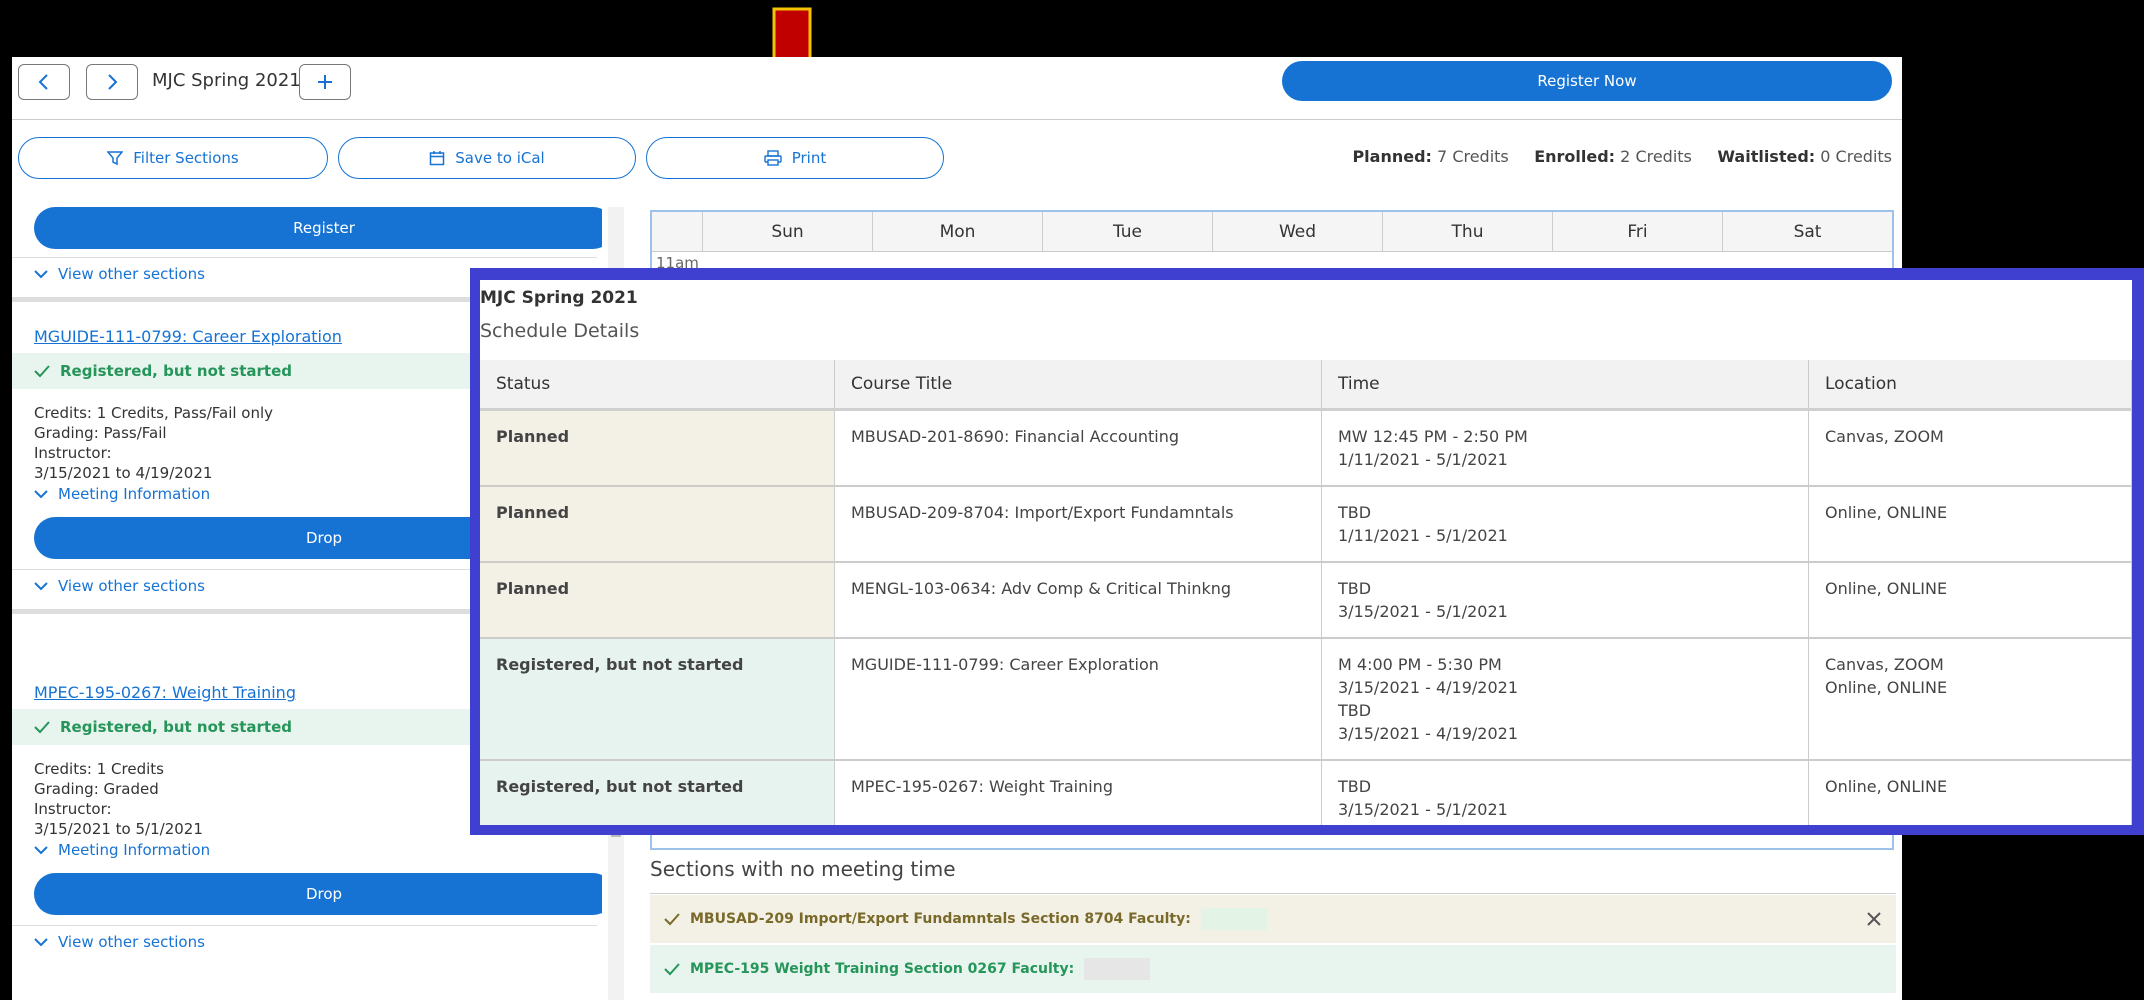 The height and width of the screenshot is (1000, 2144). I want to click on time-cell: TBD 3/15/2021 - 5/1/2021, so click(1565, 600).